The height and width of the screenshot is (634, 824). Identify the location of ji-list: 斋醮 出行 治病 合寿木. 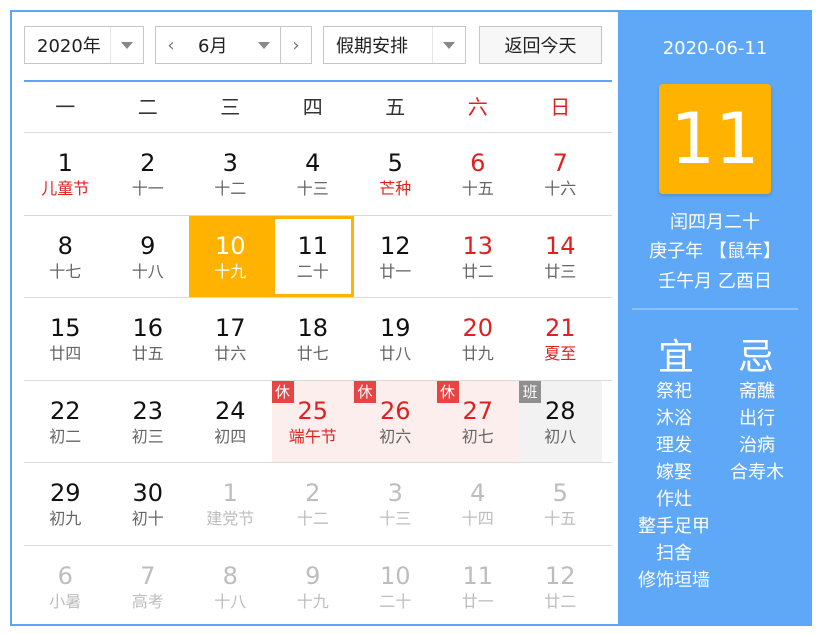
(757, 432).